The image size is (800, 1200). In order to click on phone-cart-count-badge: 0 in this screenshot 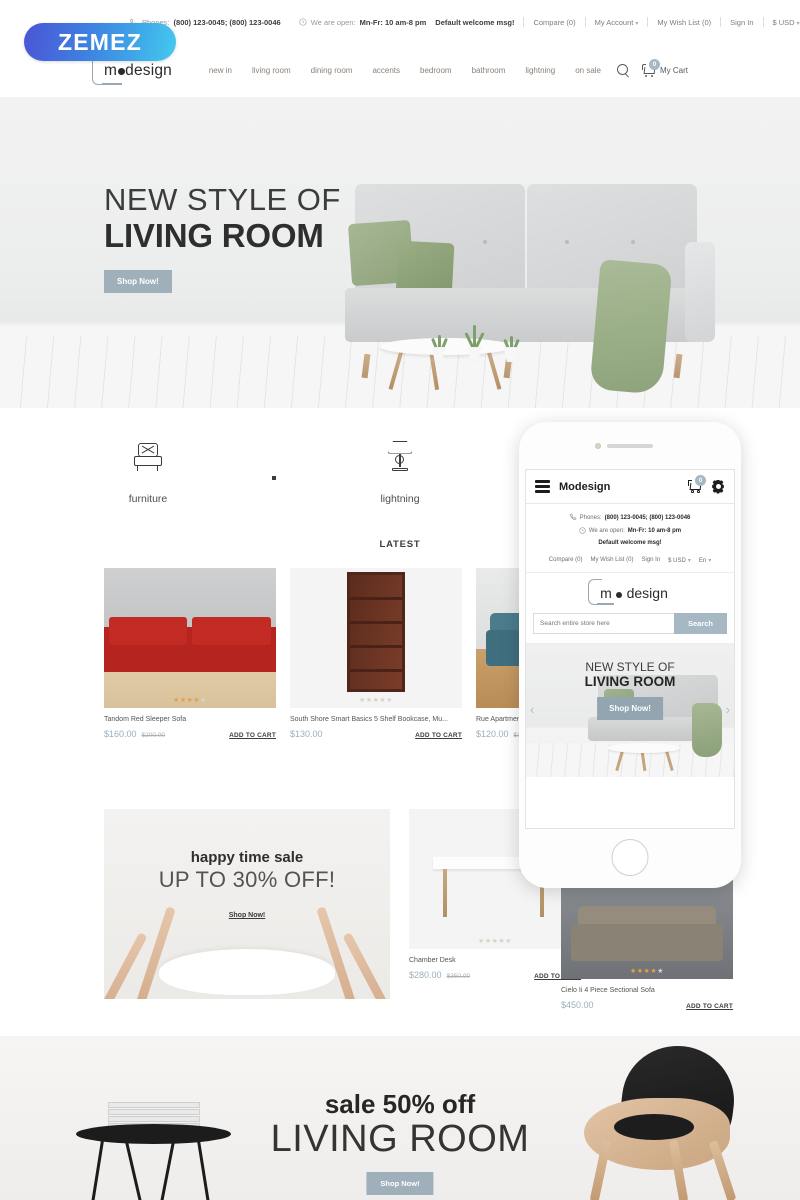, I will do `click(700, 480)`.